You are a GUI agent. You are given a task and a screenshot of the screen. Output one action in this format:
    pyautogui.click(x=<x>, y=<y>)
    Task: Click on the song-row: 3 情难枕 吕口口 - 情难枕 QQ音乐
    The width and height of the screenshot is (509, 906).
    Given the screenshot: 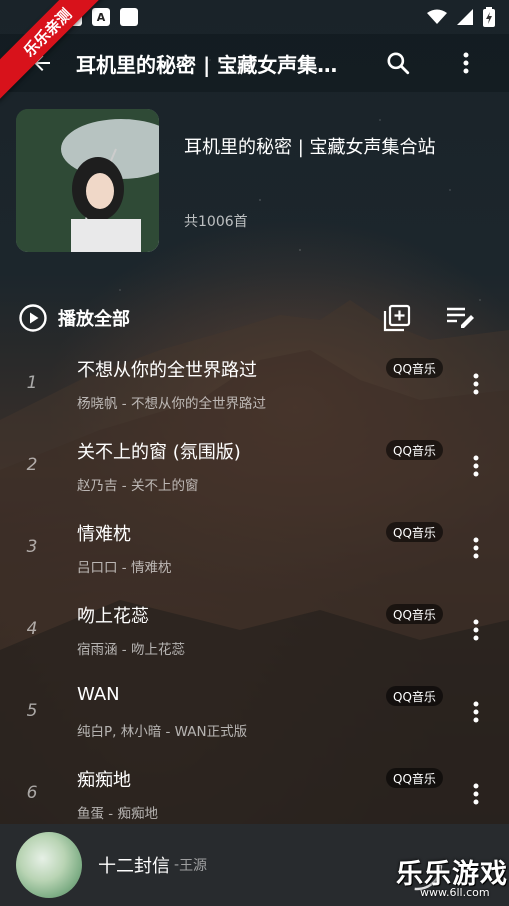 What is the action you would take?
    pyautogui.click(x=254, y=547)
    